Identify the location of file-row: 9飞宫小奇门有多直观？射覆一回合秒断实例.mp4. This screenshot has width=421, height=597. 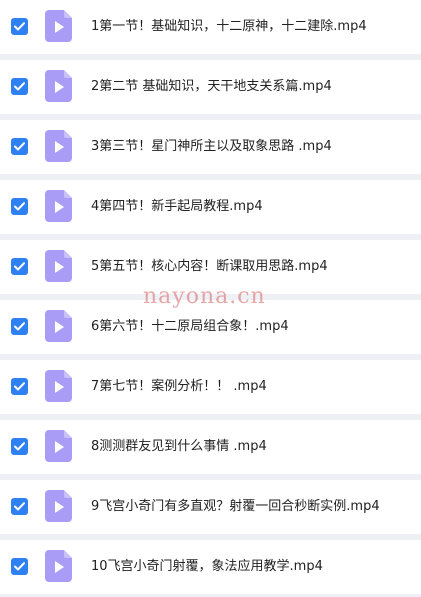
(210, 507).